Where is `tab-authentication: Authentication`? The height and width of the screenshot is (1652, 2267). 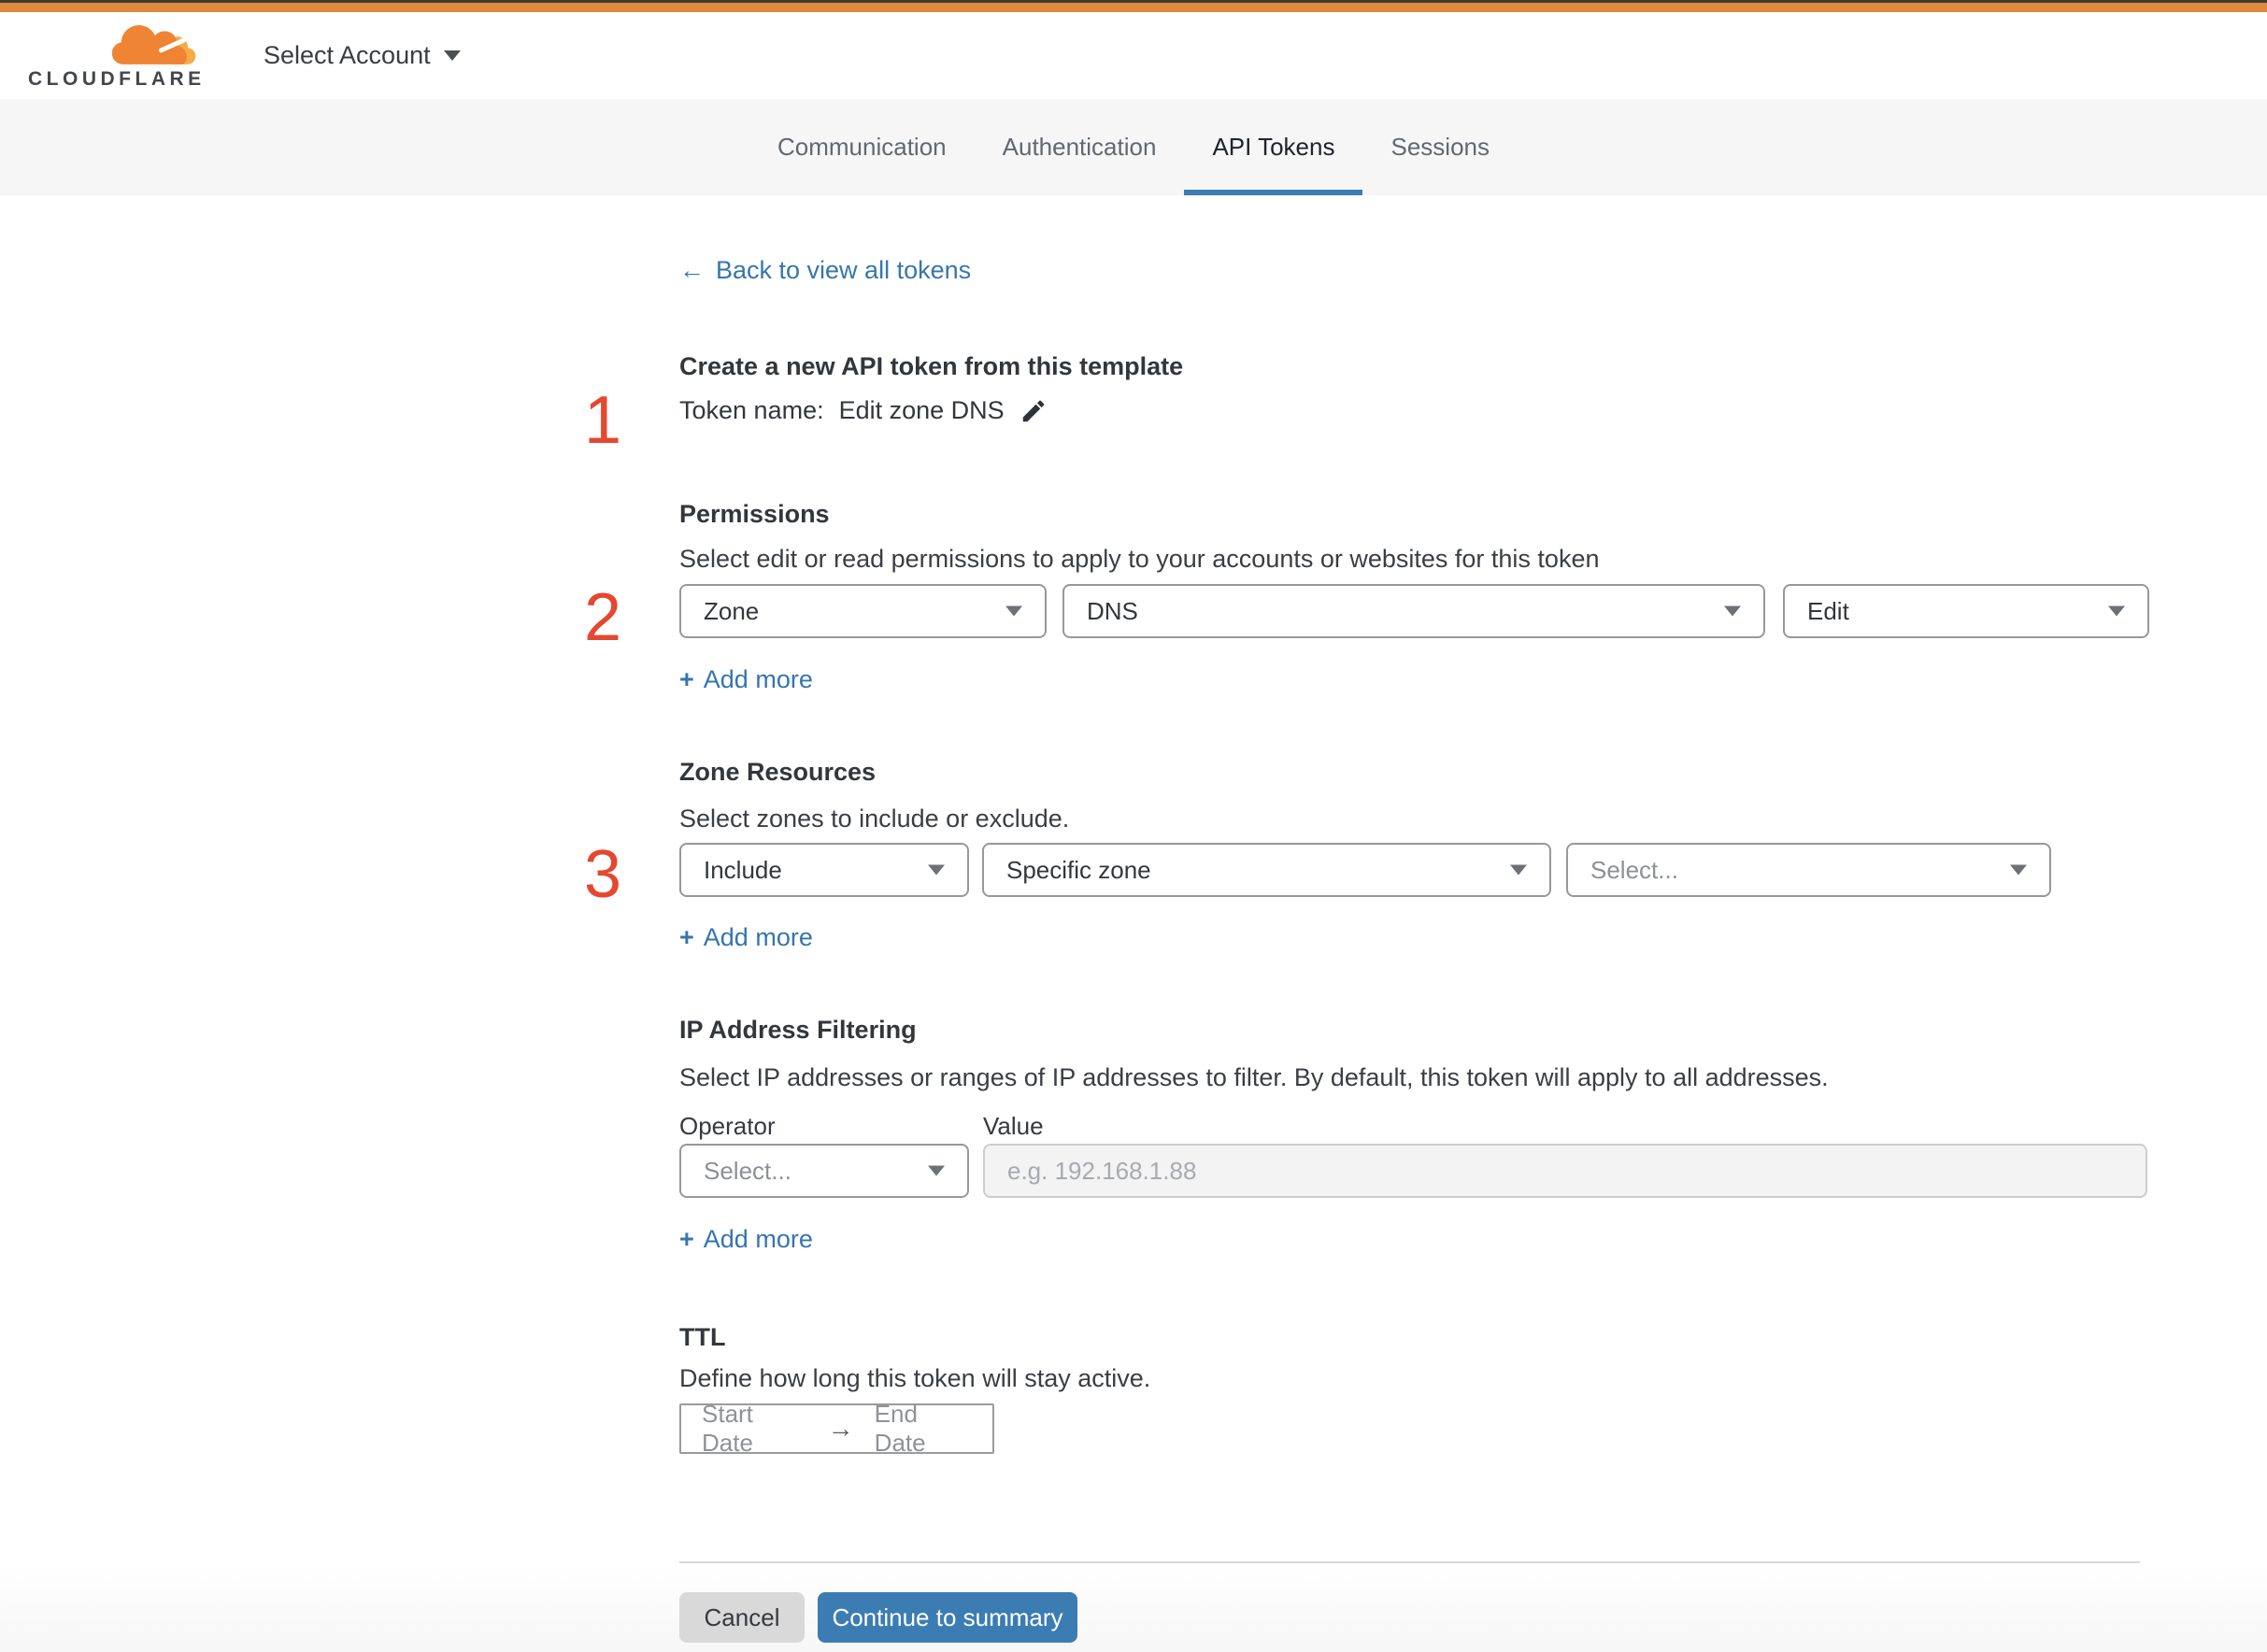
tab-authentication: Authentication is located at coordinates (1080, 147).